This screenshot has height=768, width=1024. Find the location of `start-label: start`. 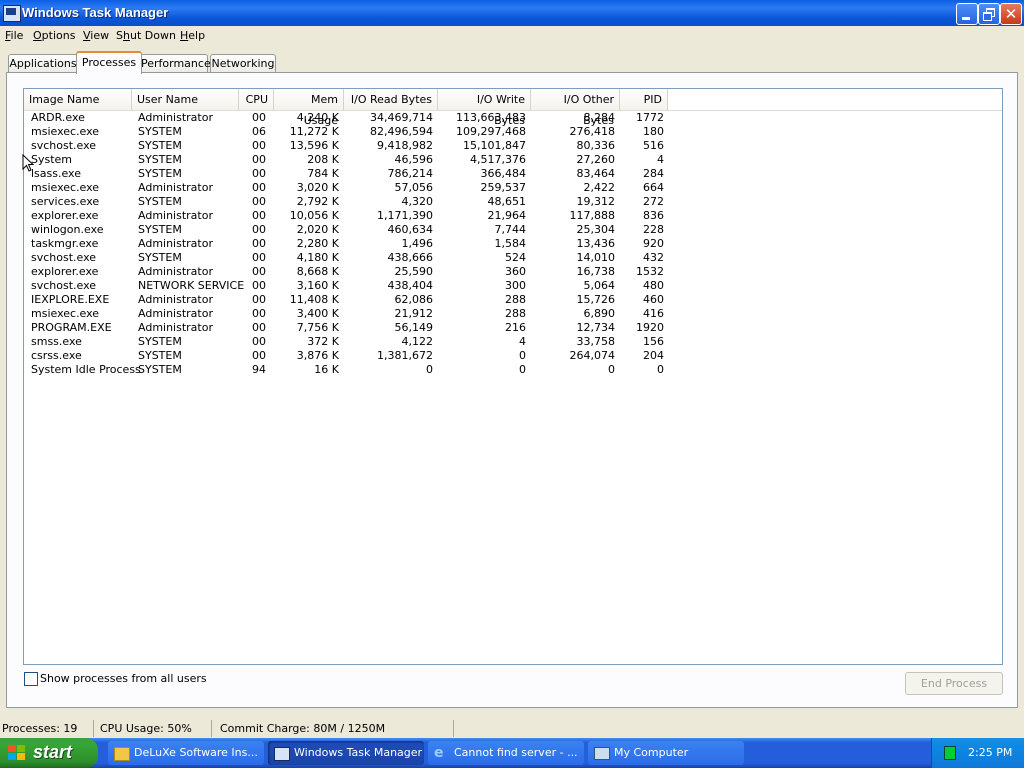

start-label: start is located at coordinates (53, 752).